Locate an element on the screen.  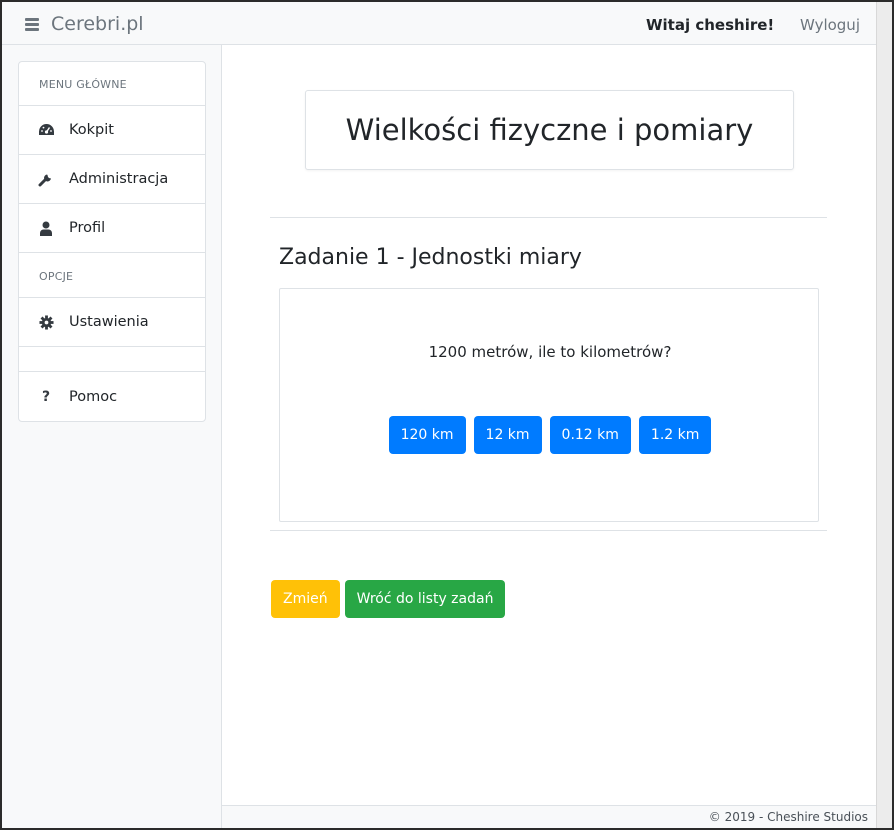
welcome-text: Witaj cheshire! is located at coordinates (710, 25).